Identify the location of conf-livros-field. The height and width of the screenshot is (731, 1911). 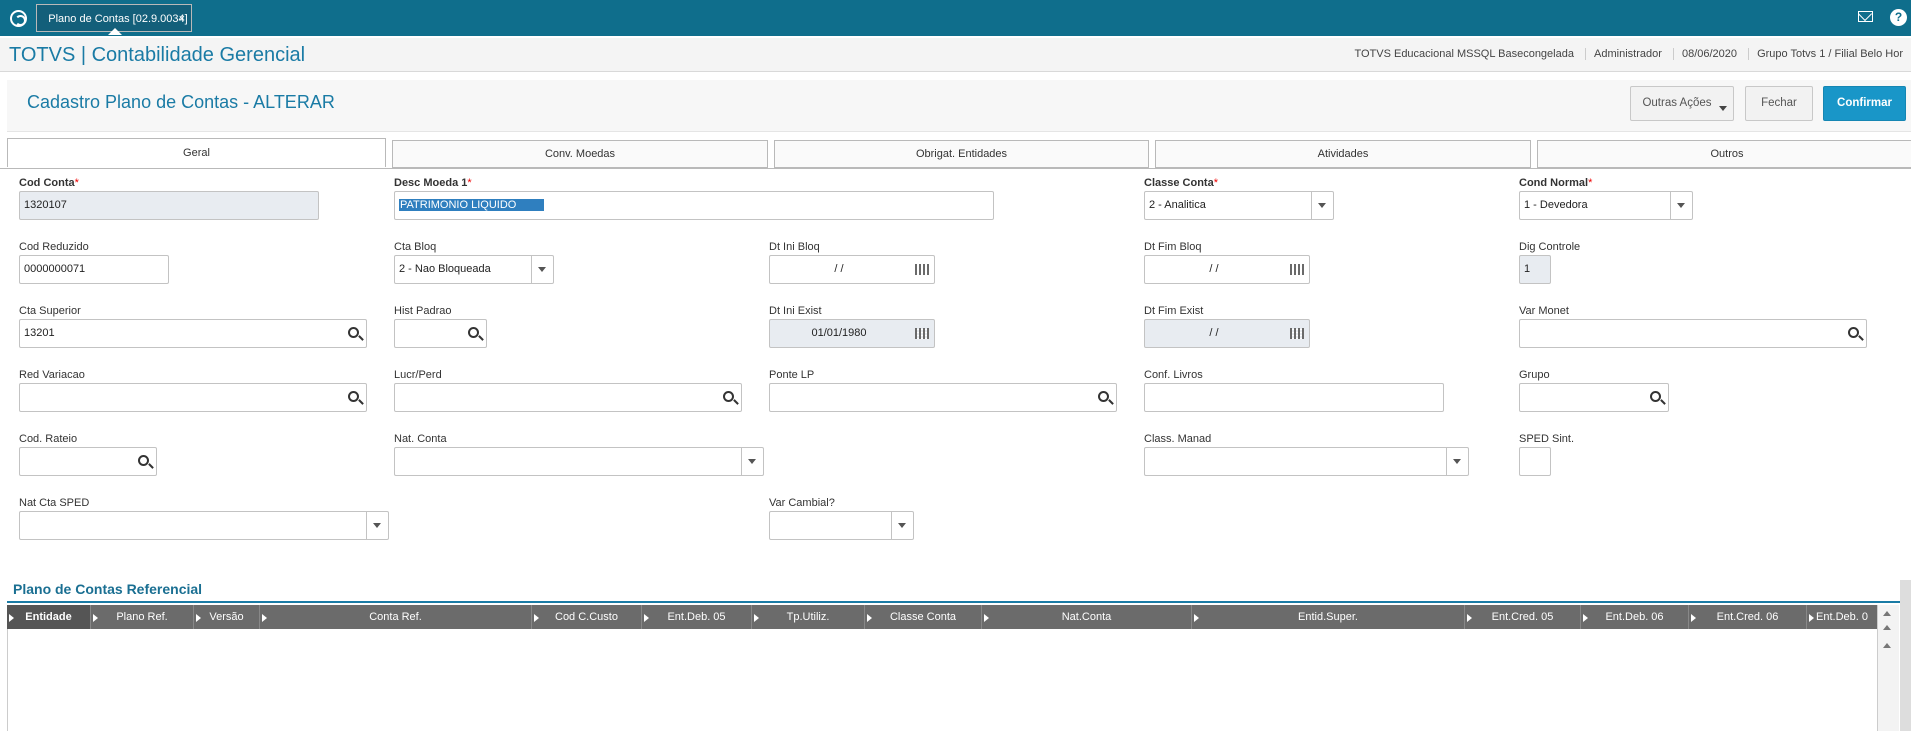
(1294, 397).